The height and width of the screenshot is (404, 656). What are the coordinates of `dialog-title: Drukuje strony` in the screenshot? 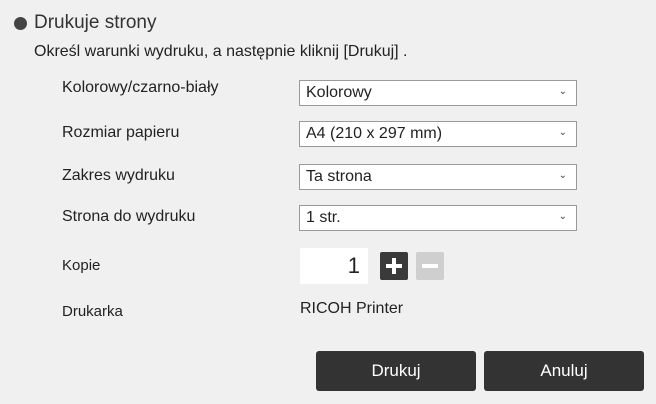 It's located at (95, 22).